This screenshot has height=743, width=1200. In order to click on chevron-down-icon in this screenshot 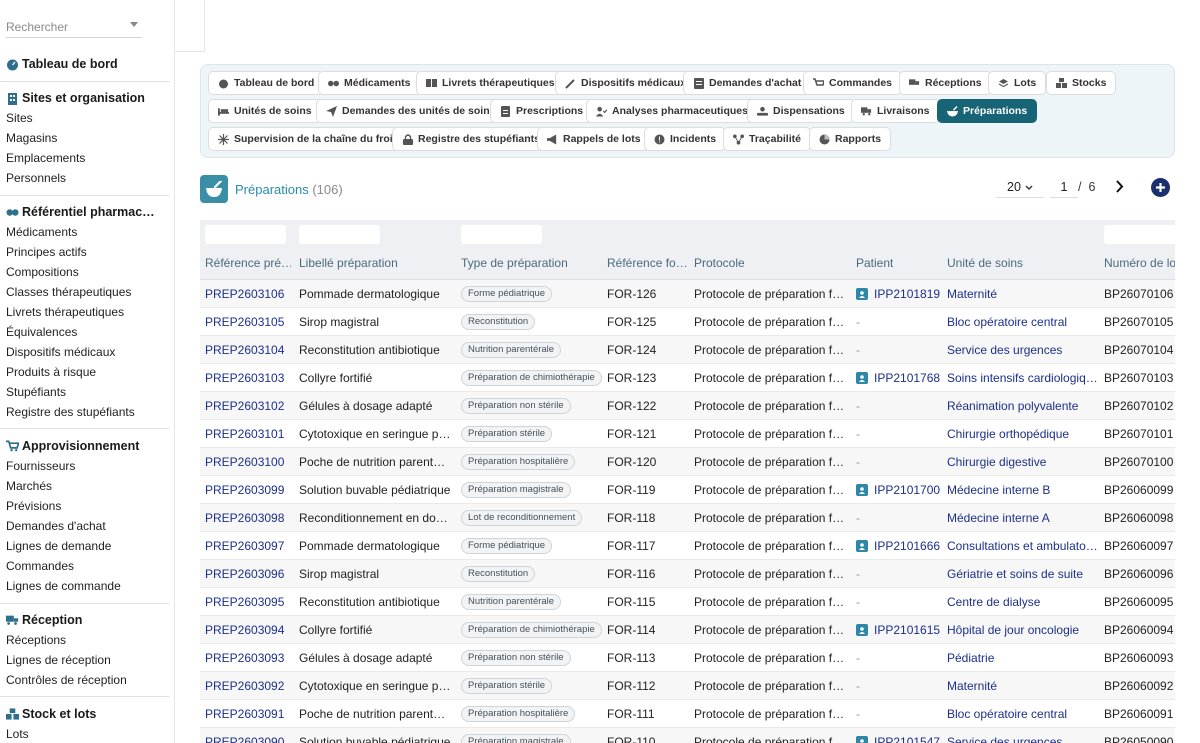, I will do `click(134, 24)`.